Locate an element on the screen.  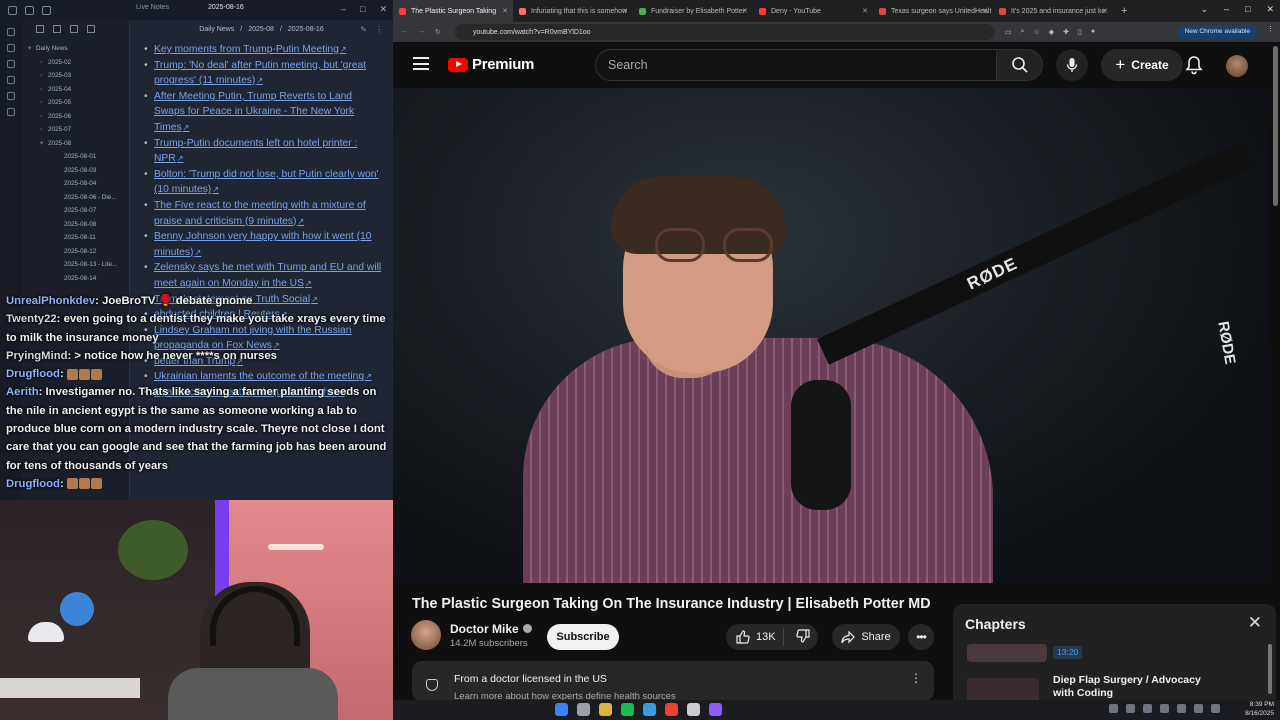
sort-icon is located at coordinates (74, 29).